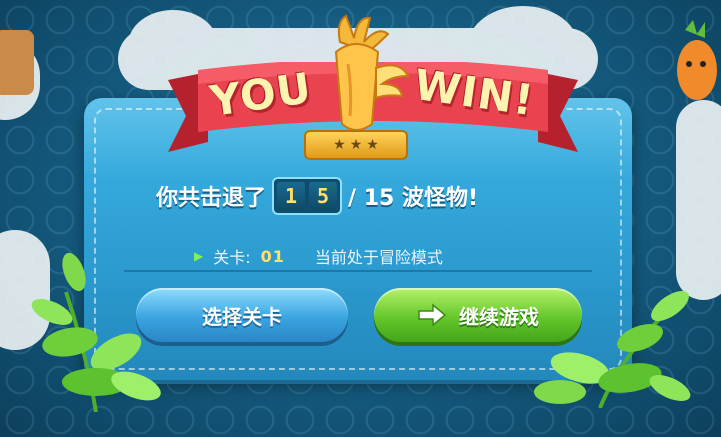 The height and width of the screenshot is (437, 721). Describe the element at coordinates (211, 198) in the screenshot. I see `kill-label: 你共击退了` at that location.